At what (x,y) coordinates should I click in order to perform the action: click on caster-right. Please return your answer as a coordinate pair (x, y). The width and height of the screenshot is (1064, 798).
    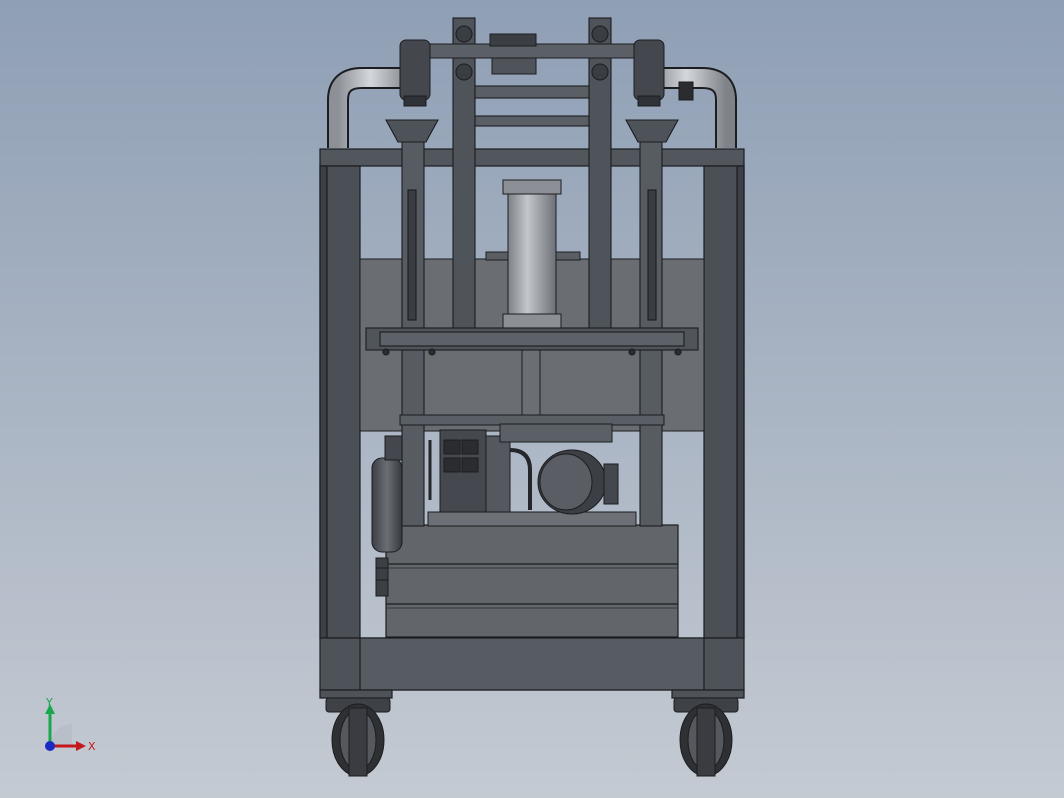
    Looking at the image, I should click on (706, 737).